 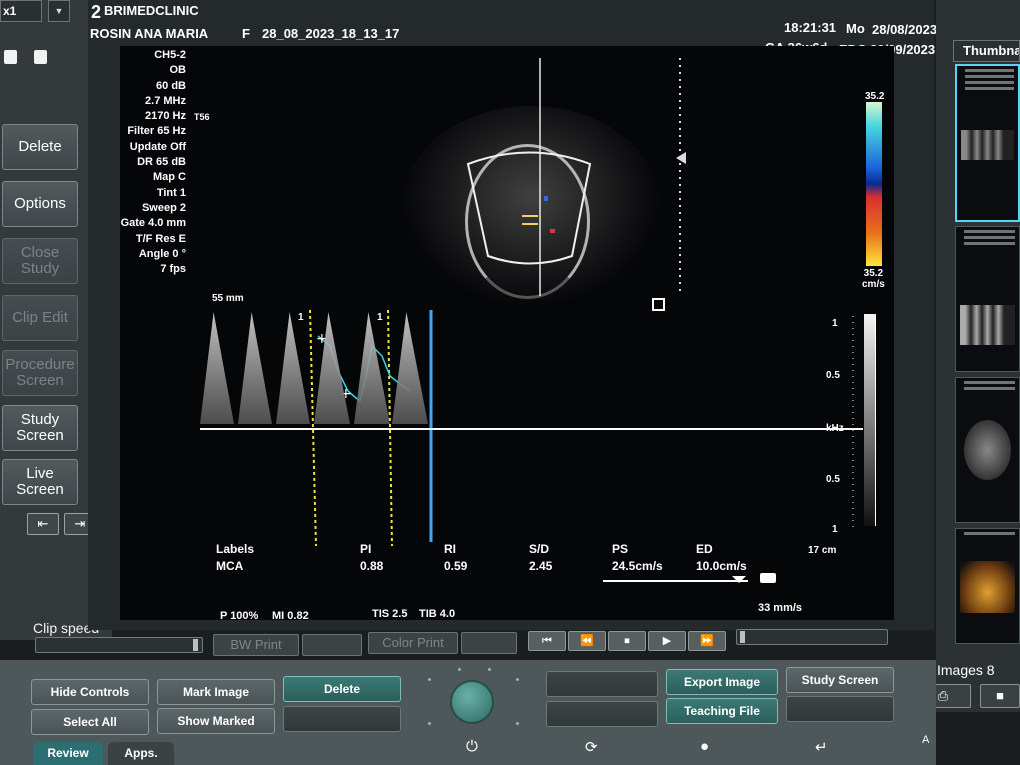 What do you see at coordinates (413, 643) in the screenshot?
I see `color-print-button: Color Print` at bounding box center [413, 643].